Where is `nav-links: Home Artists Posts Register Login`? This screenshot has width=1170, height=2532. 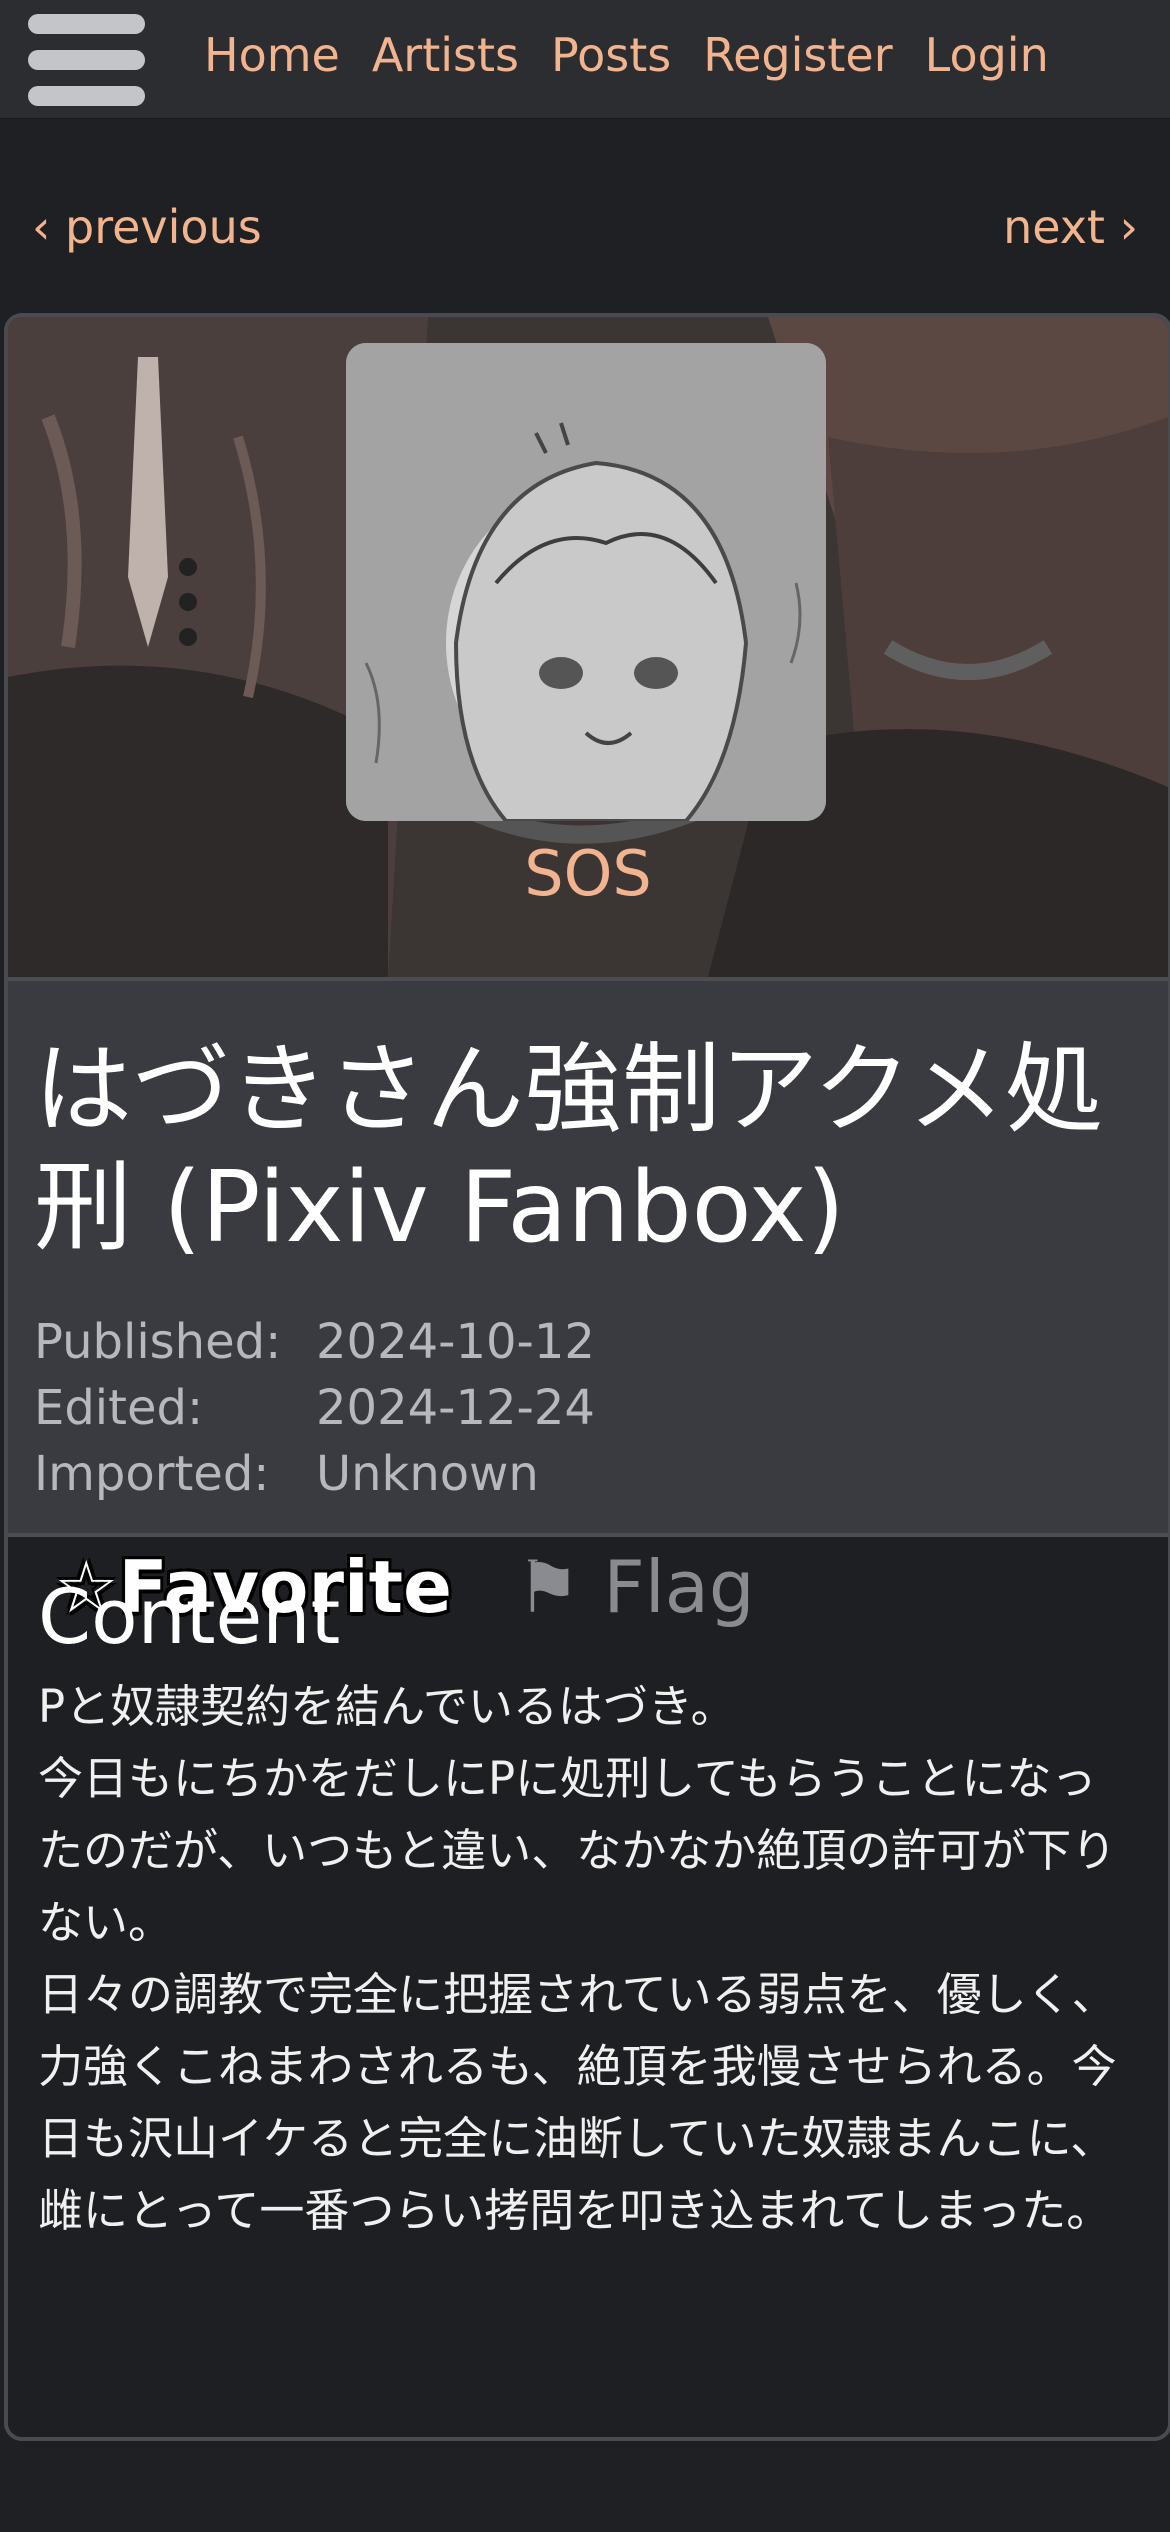 nav-links: Home Artists Posts Register Login is located at coordinates (626, 55).